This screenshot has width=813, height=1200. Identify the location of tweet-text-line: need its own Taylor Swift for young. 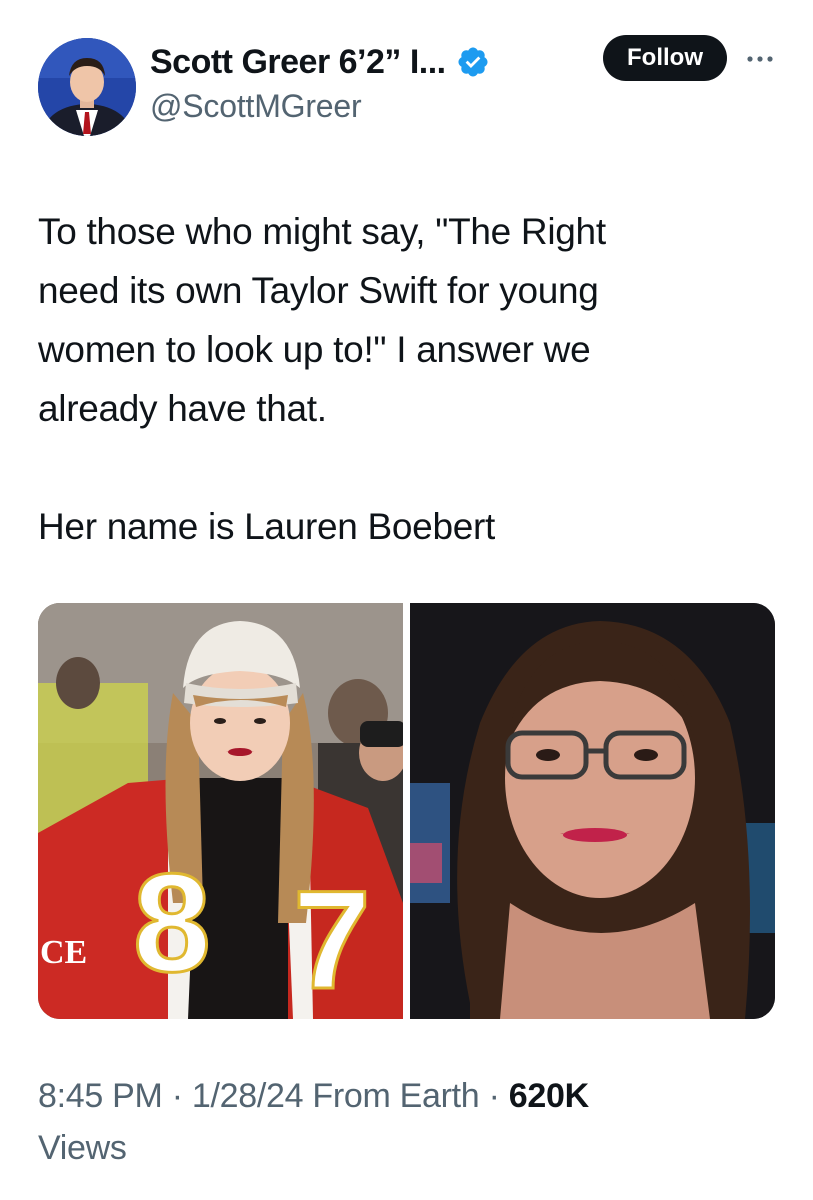
(318, 290).